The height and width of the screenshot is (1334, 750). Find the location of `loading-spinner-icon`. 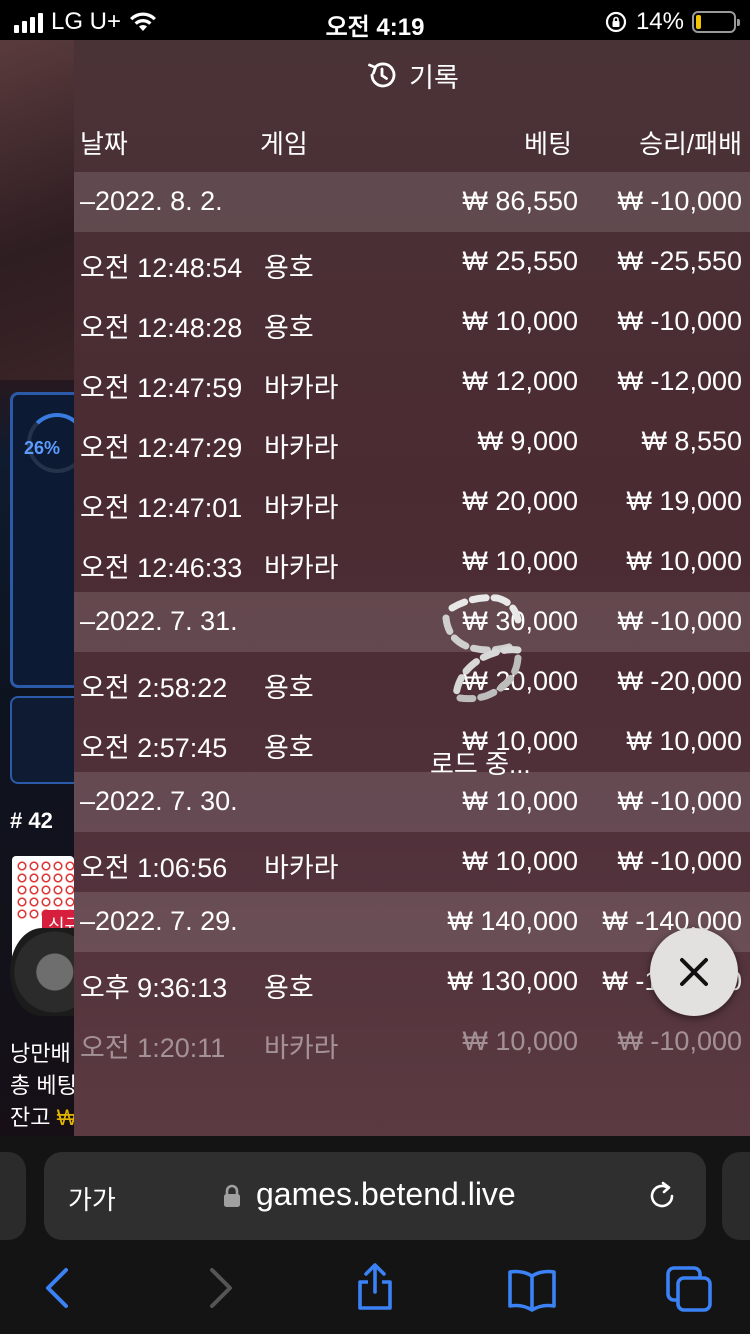

loading-spinner-icon is located at coordinates (482, 648).